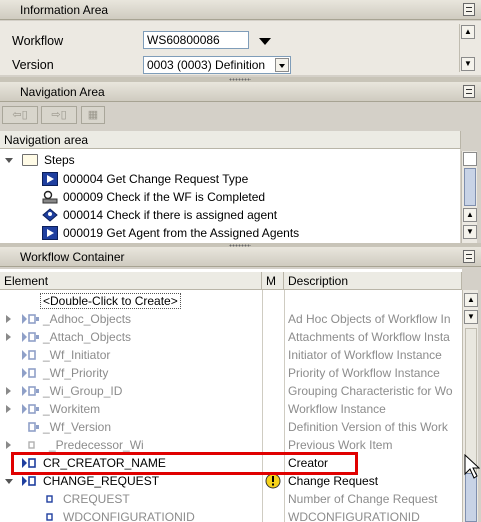 The width and height of the screenshot is (481, 522). I want to click on navigation-area-title: Navigation Area, so click(62, 92).